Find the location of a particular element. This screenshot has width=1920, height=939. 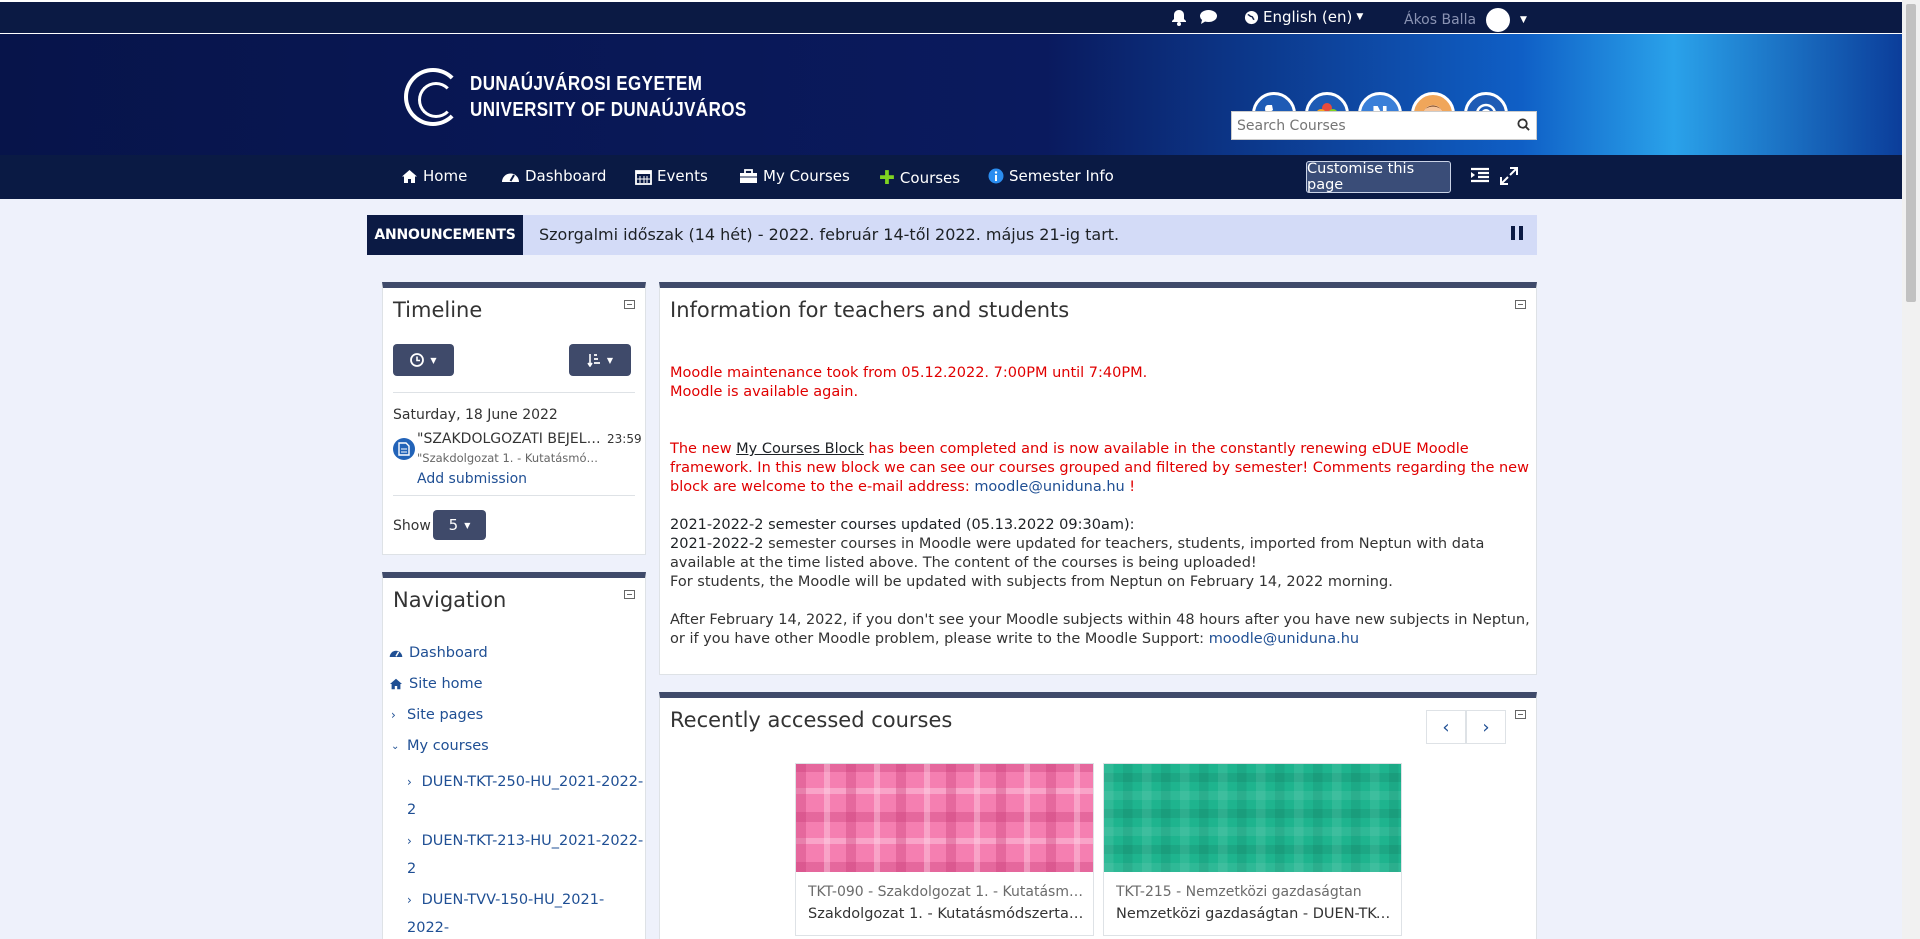

course-1-label-cont: 2 is located at coordinates (412, 810).